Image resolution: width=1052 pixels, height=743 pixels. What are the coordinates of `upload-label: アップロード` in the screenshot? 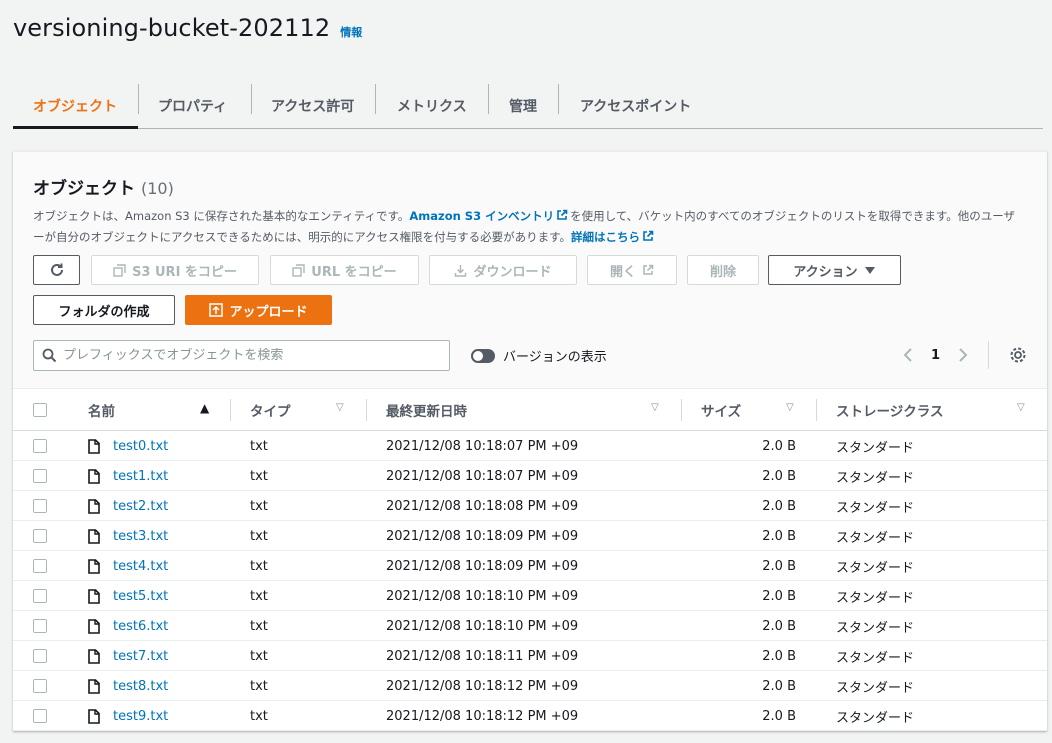 It's located at (268, 312).